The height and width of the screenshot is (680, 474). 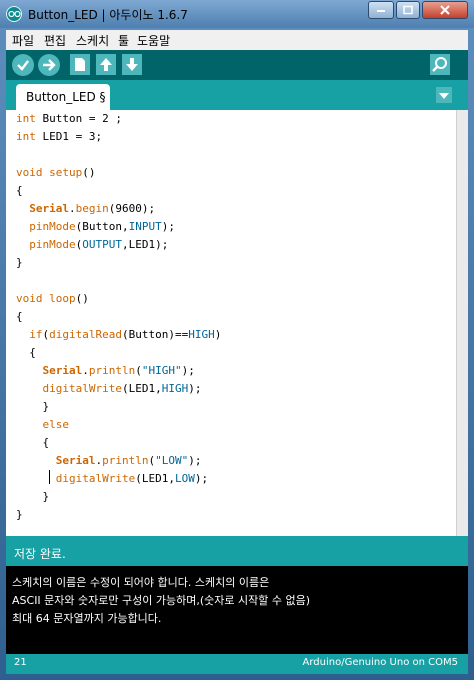 What do you see at coordinates (55, 40) in the screenshot?
I see `menu-edit: 편집` at bounding box center [55, 40].